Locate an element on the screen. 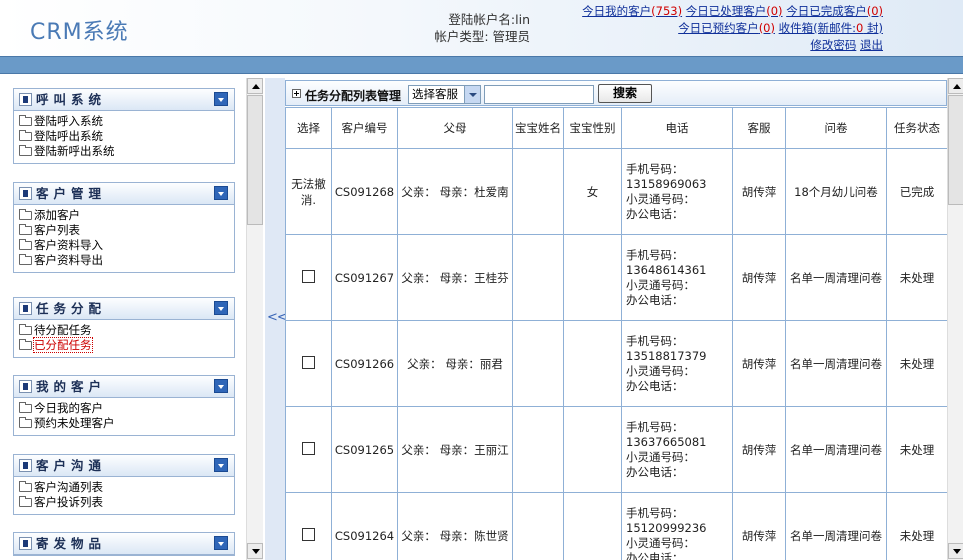  menu-item: 已分配任务 is located at coordinates (124, 345).